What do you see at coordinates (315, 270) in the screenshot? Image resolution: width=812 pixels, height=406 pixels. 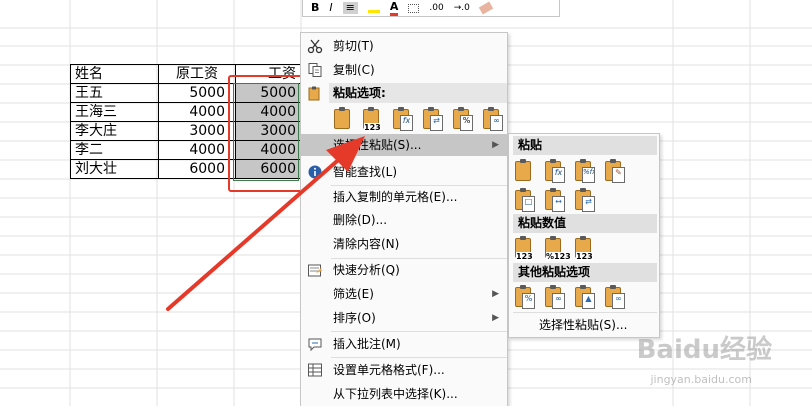 I see `quick-analysis-icon` at bounding box center [315, 270].